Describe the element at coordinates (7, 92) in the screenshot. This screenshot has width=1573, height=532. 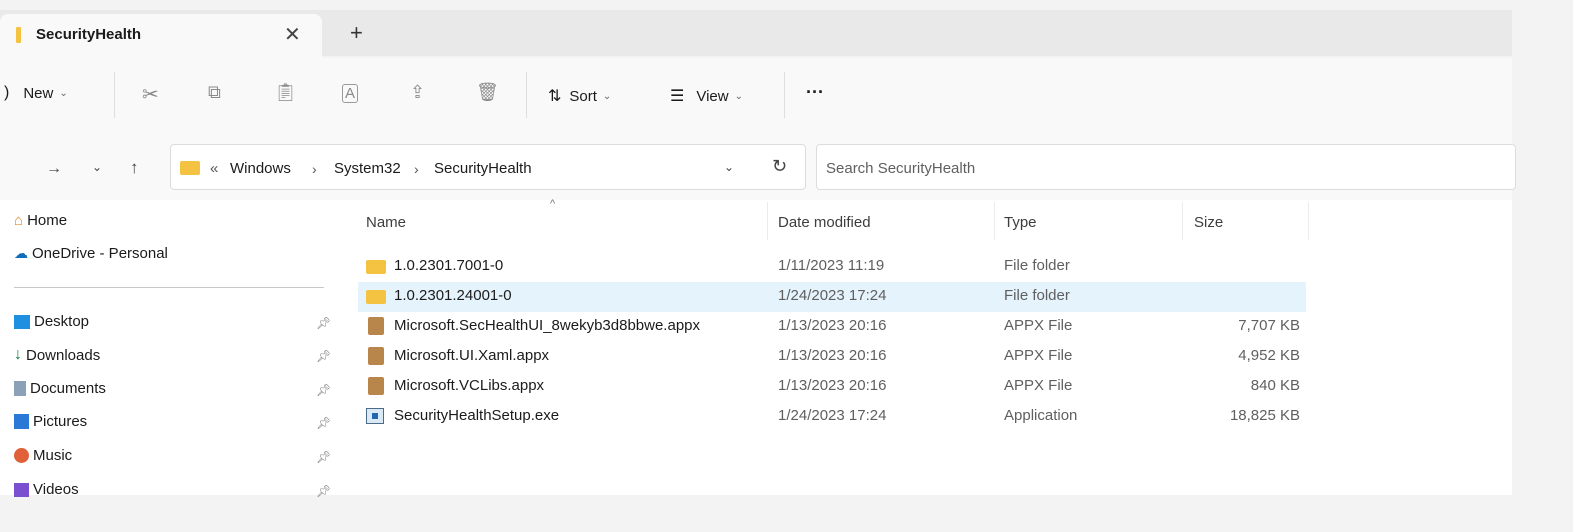
I see `plus-circle-icon: )` at that location.